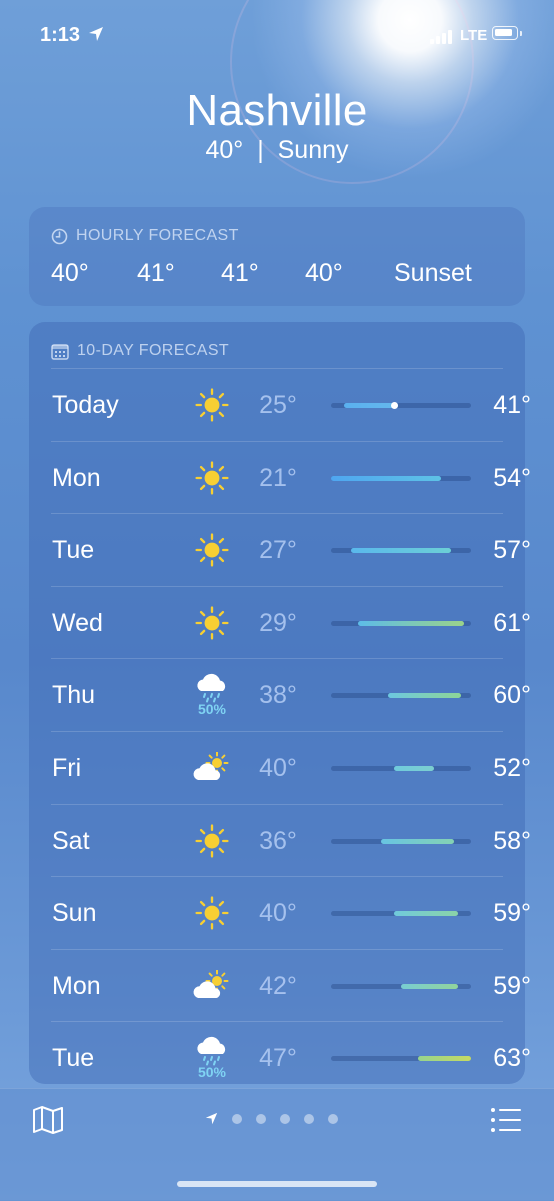 The height and width of the screenshot is (1201, 554). What do you see at coordinates (271, 1118) in the screenshot?
I see `page-indicator` at bounding box center [271, 1118].